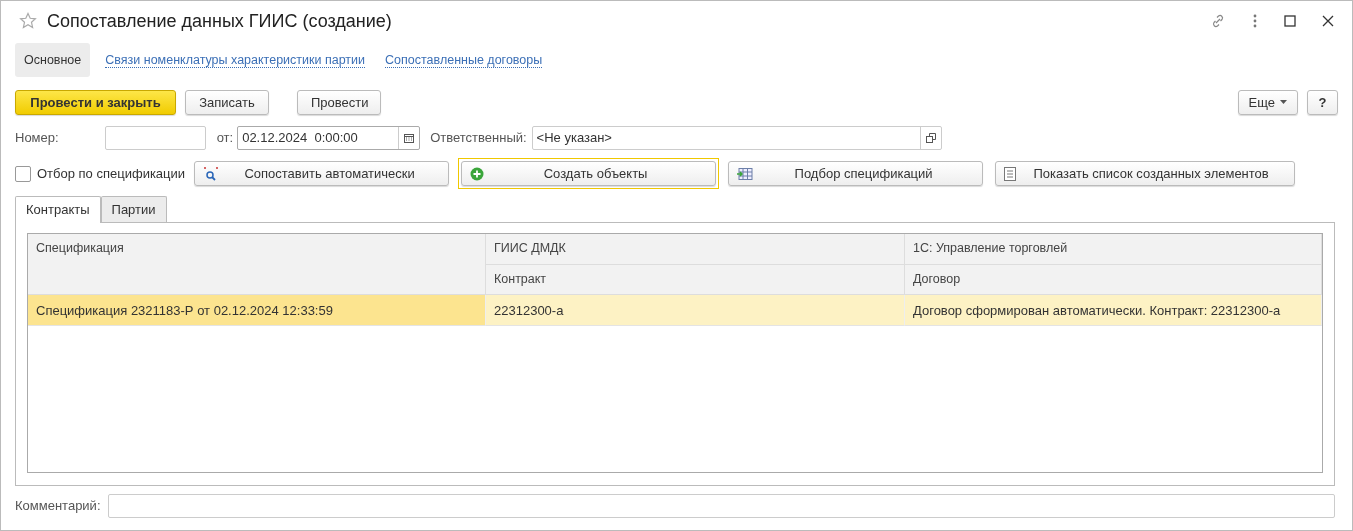 The height and width of the screenshot is (531, 1353). What do you see at coordinates (1113, 280) in the screenshot?
I see `column-header: Договор` at bounding box center [1113, 280].